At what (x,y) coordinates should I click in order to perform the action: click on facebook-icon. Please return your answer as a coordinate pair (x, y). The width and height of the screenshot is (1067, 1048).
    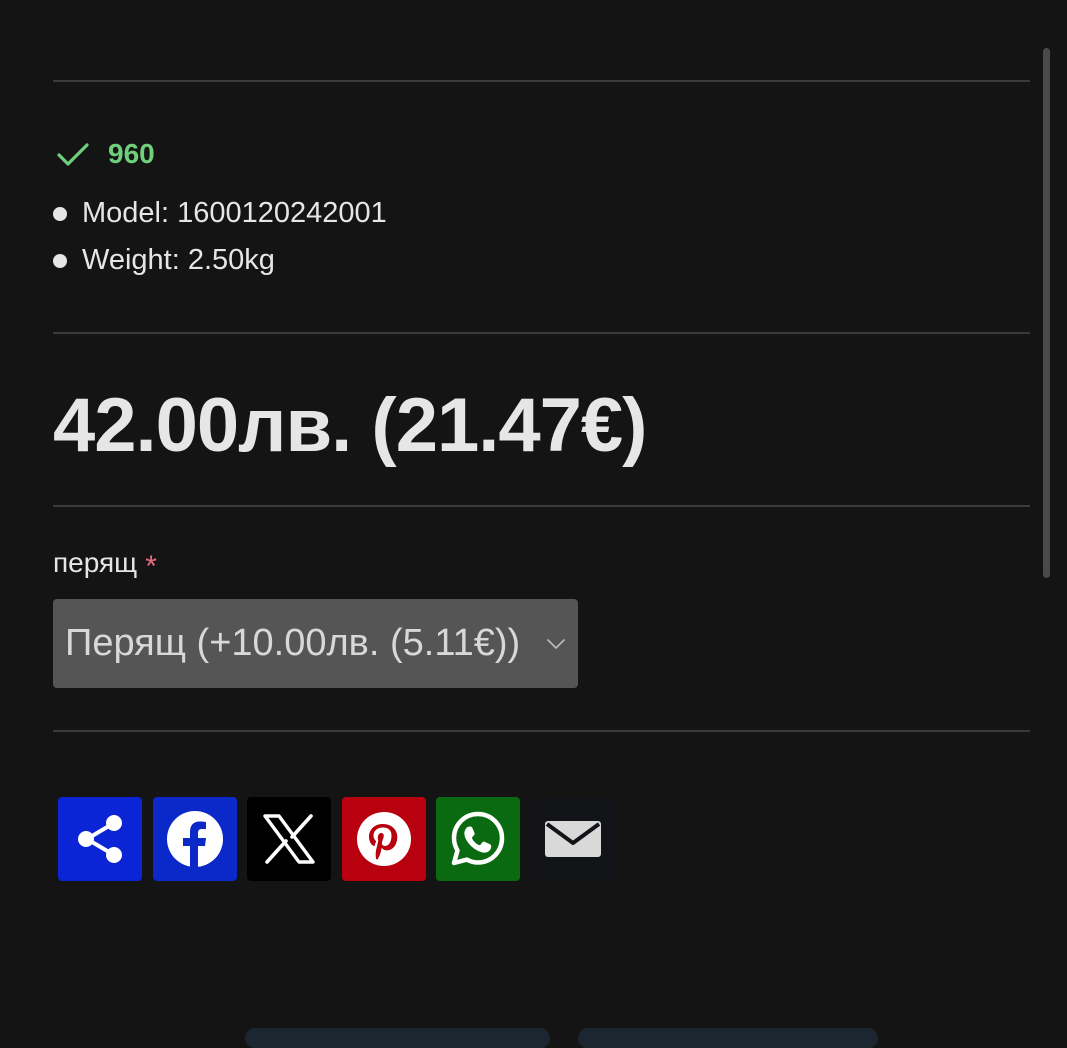
    Looking at the image, I should click on (194, 839).